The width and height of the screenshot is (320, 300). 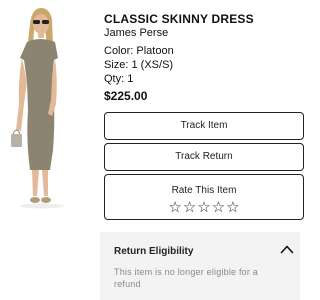 I want to click on product-name: CLASSIC SKINNY DRESS, so click(x=179, y=19).